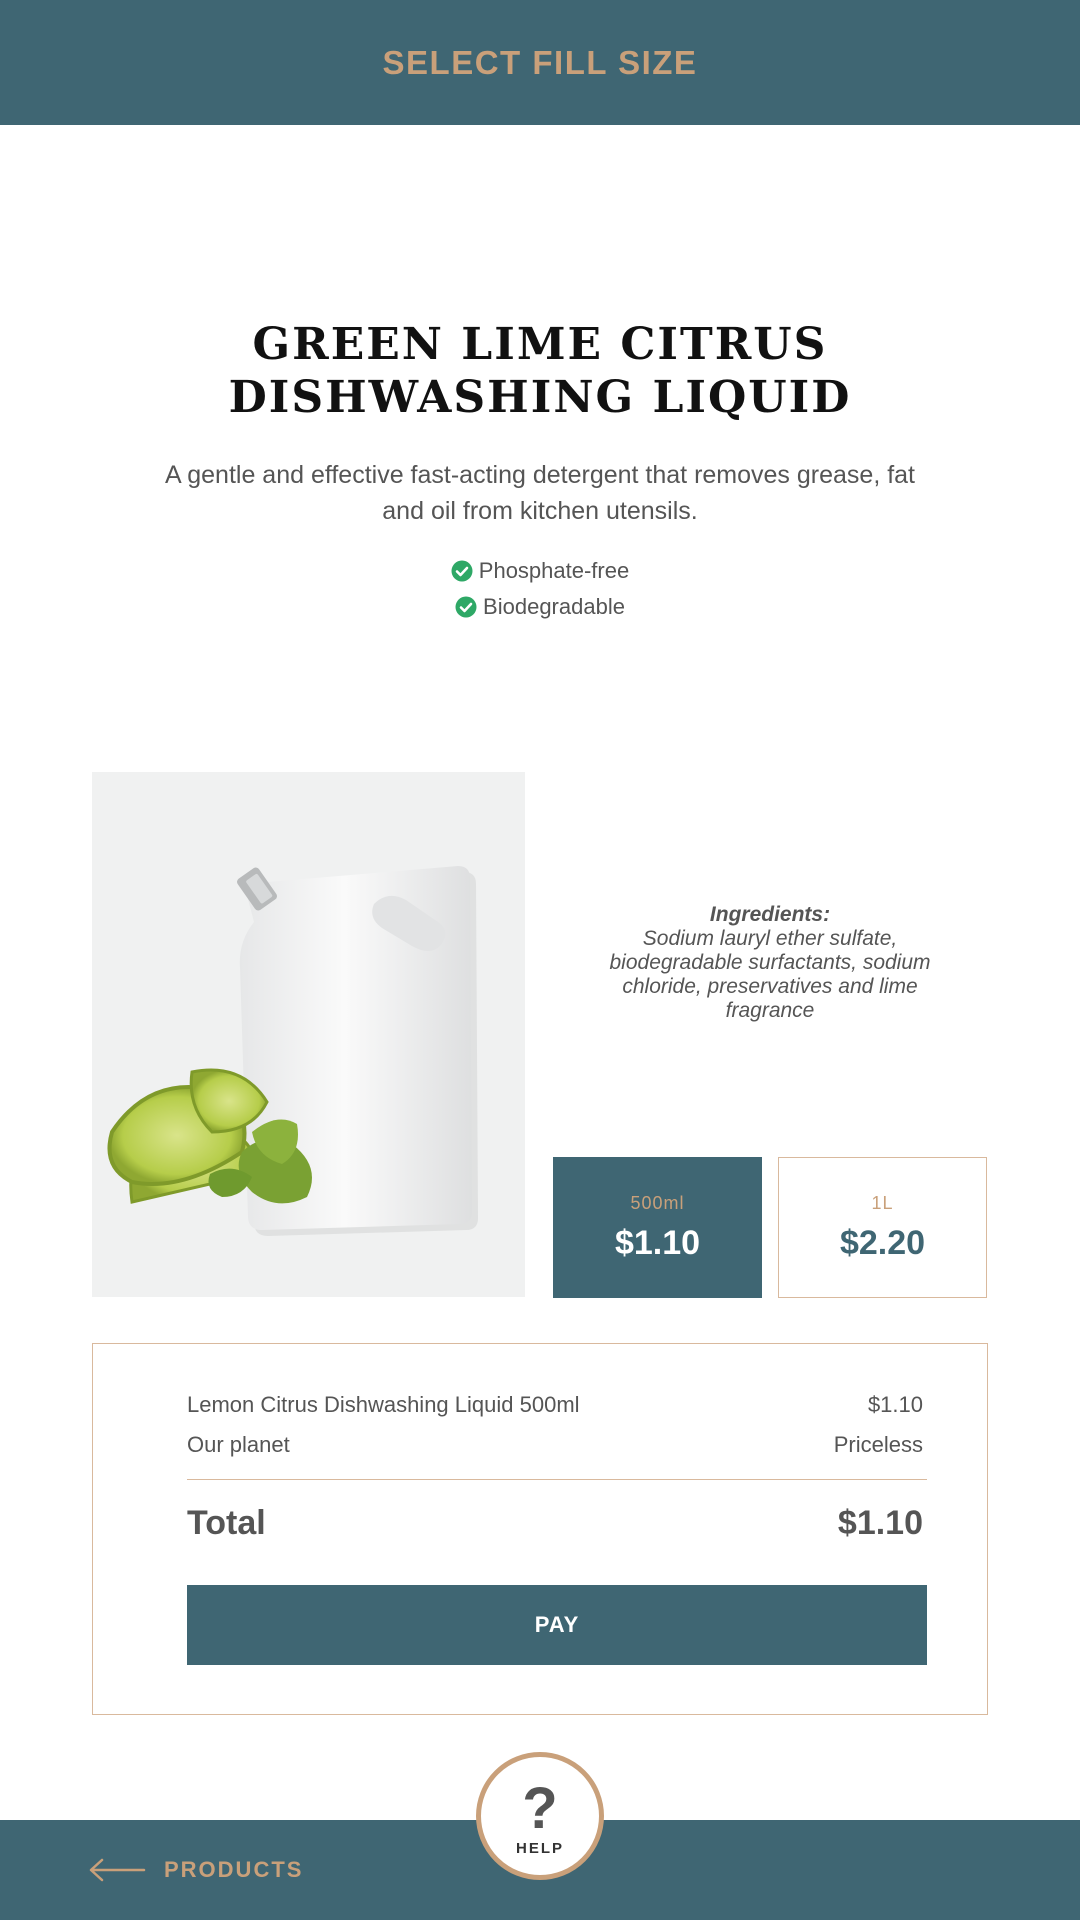 The height and width of the screenshot is (1920, 1080). I want to click on divider, so click(557, 1479).